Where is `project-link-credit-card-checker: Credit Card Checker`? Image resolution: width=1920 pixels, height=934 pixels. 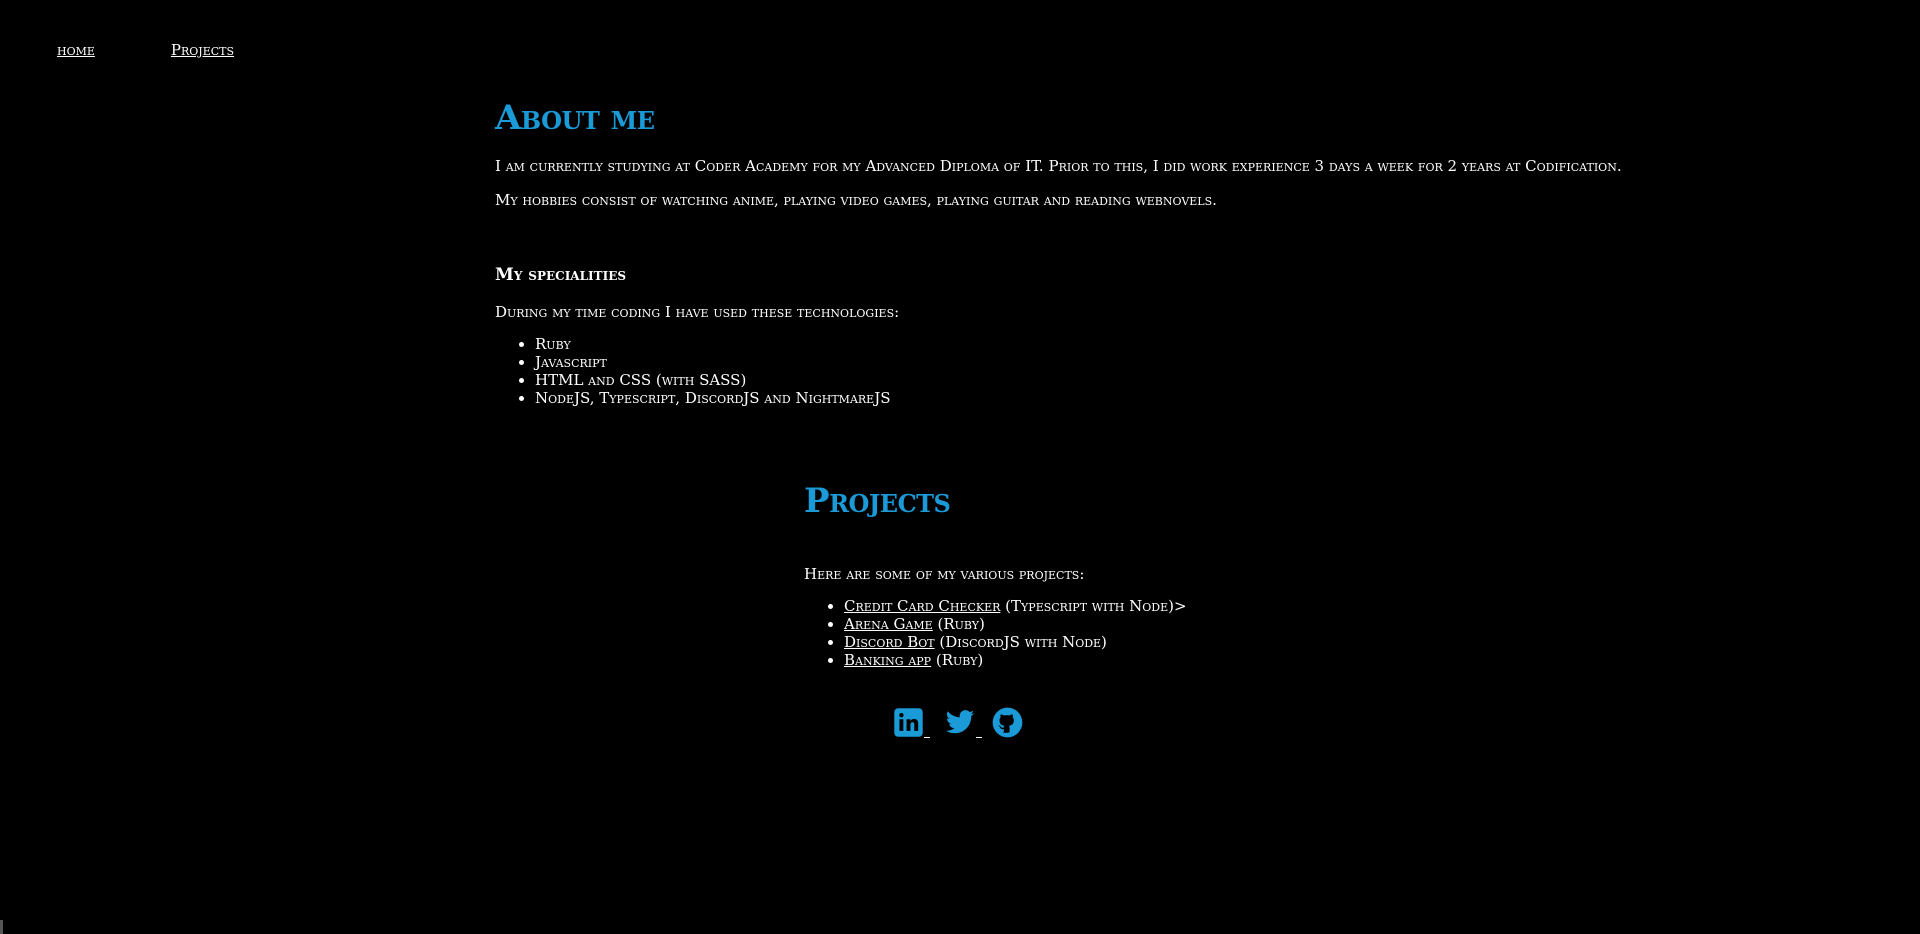 project-link-credit-card-checker: Credit Card Checker is located at coordinates (922, 606).